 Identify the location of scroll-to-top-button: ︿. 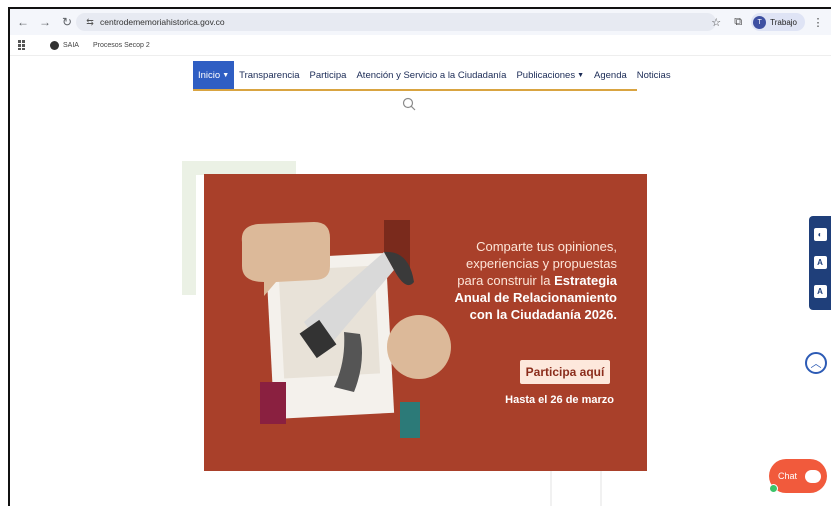
(816, 363).